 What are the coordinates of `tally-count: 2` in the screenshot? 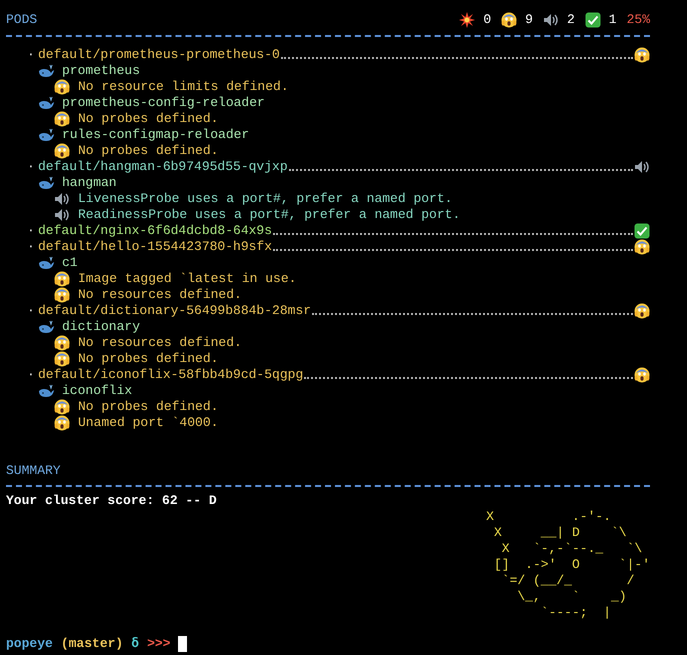 It's located at (570, 20).